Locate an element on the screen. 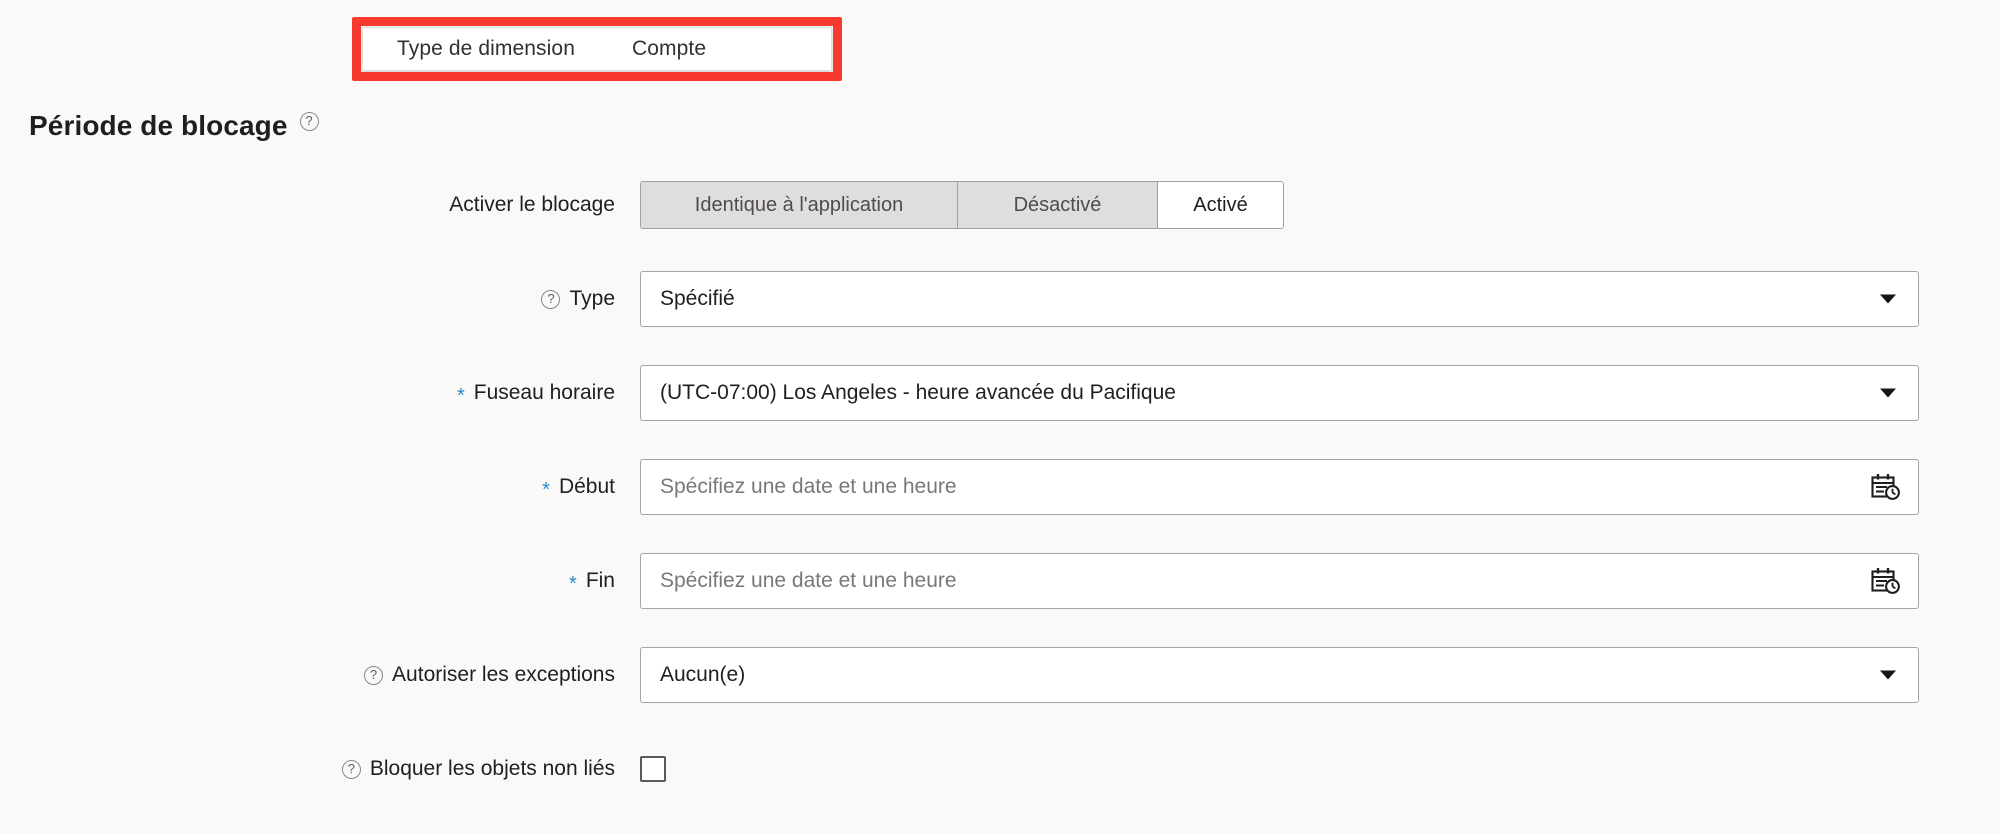  label-type: ? Type is located at coordinates (320, 299).